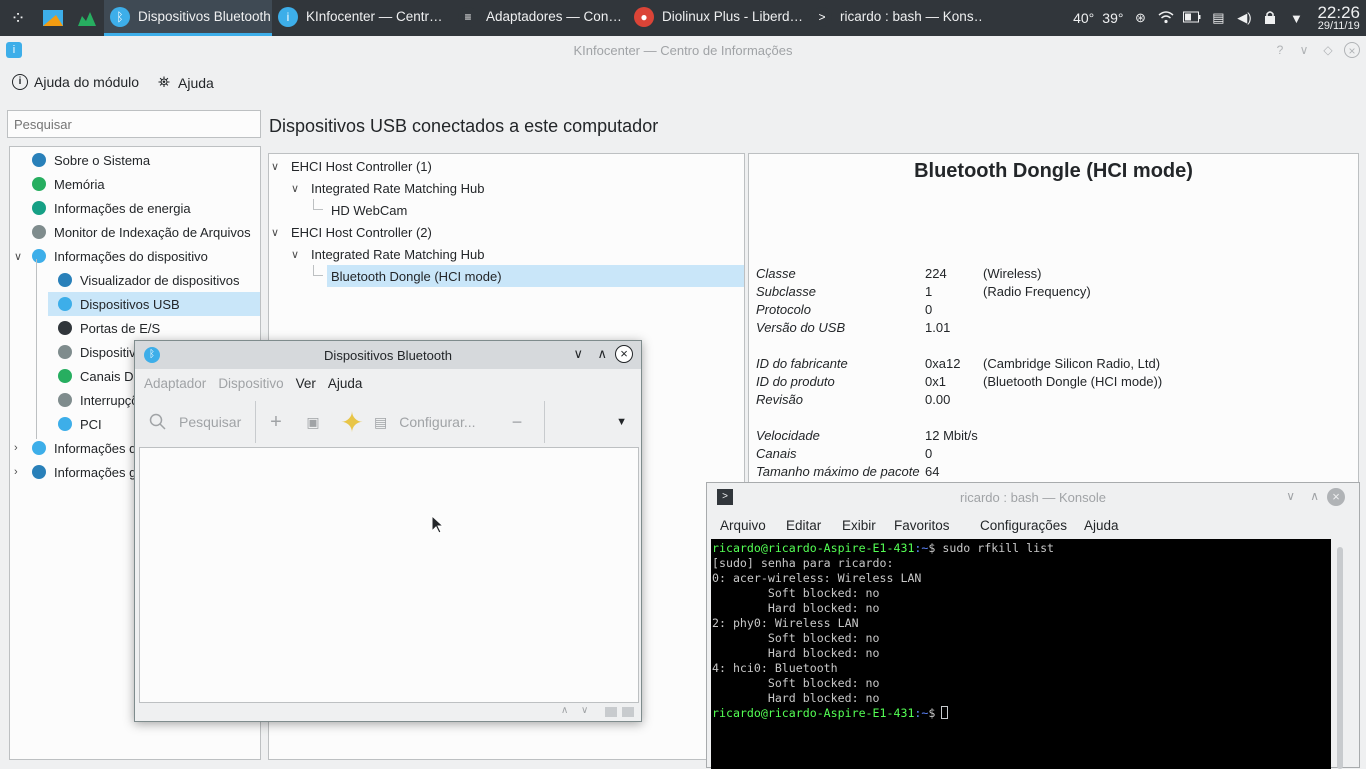 The width and height of the screenshot is (1366, 769). I want to click on maximize-icon: ◇, so click(1328, 50).